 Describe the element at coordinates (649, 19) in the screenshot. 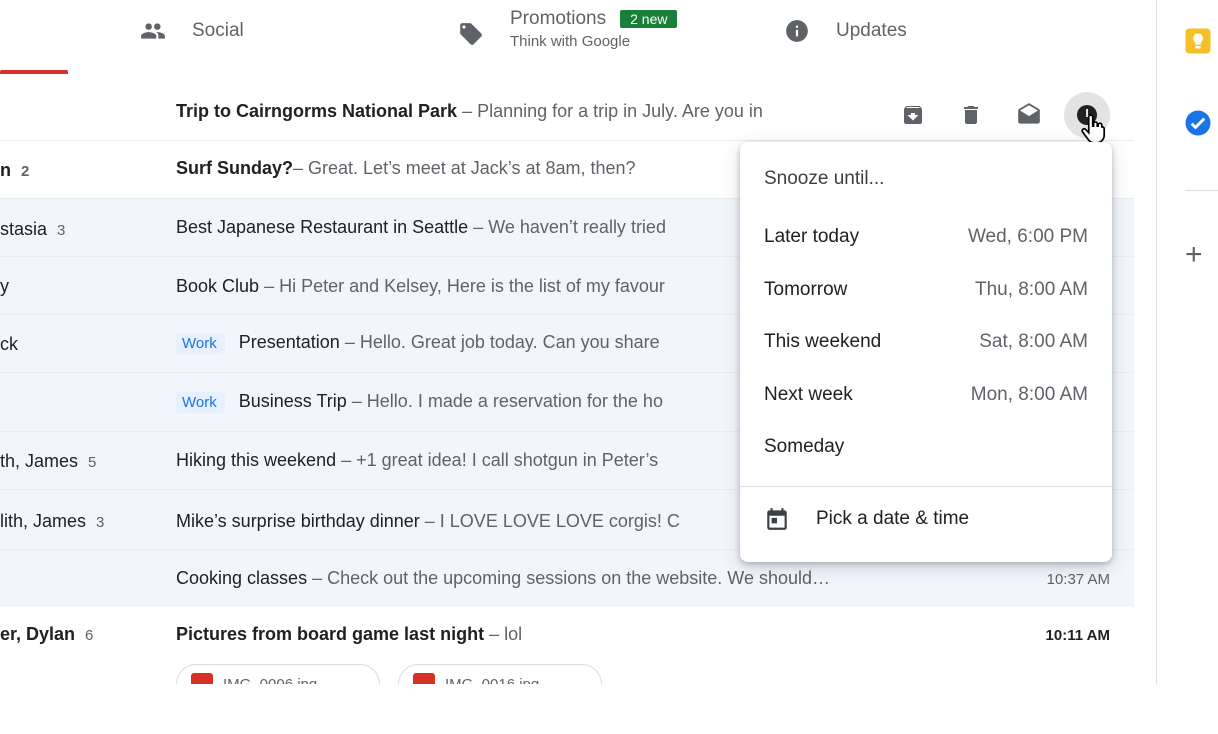

I see `new-count-badge: 2 new` at that location.